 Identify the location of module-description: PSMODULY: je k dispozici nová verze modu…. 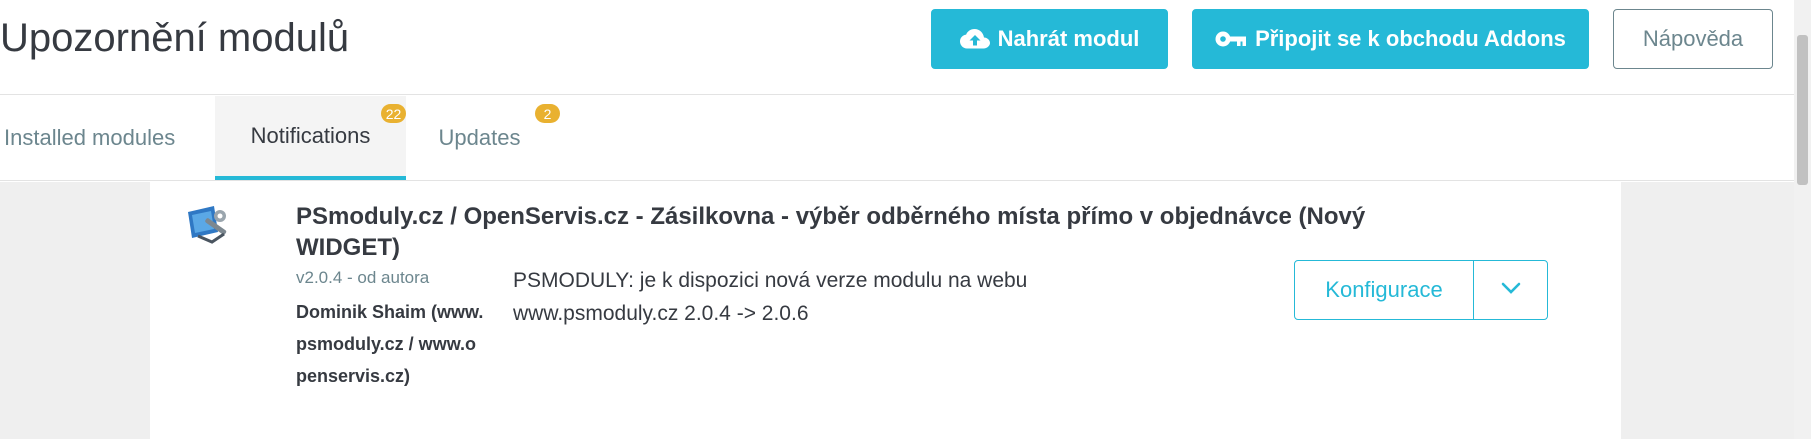
(770, 297).